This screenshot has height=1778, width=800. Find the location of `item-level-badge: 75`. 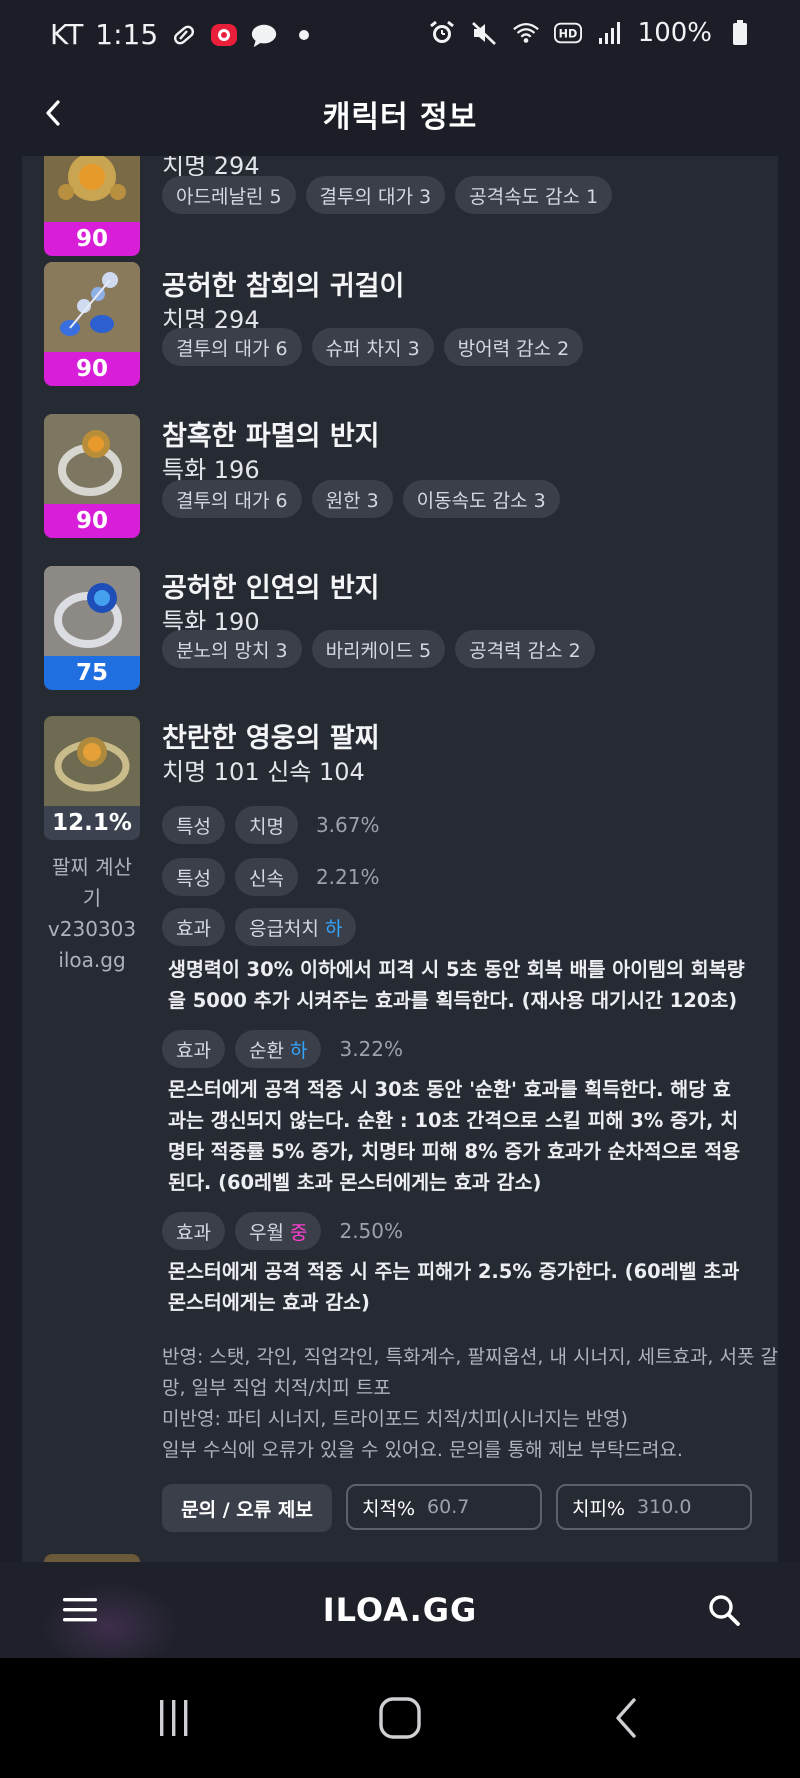

item-level-badge: 75 is located at coordinates (92, 673).